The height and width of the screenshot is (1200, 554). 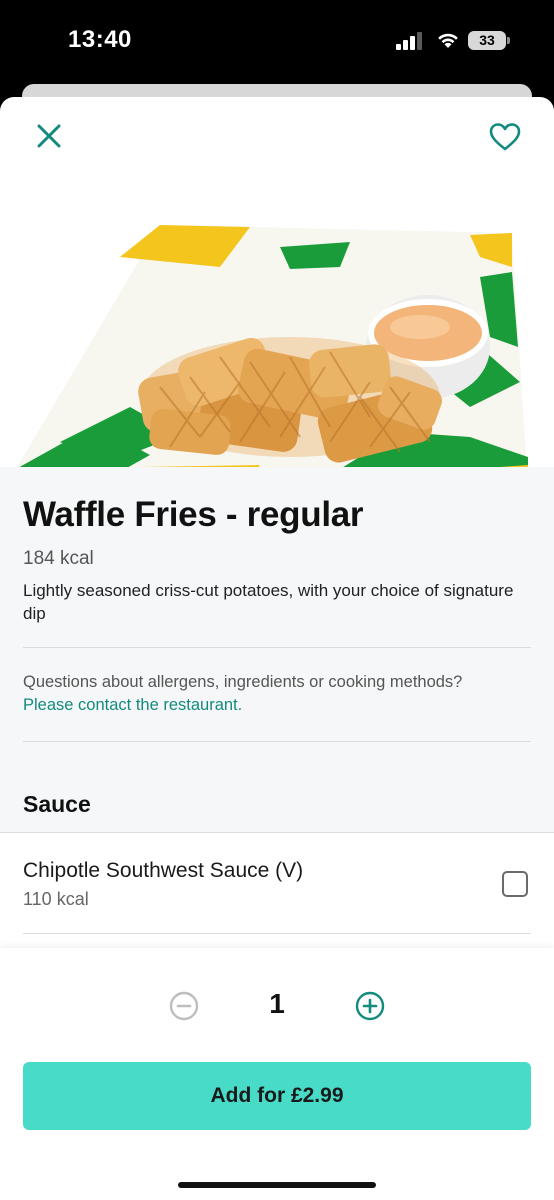 I want to click on status-time: 13:40, so click(x=100, y=39).